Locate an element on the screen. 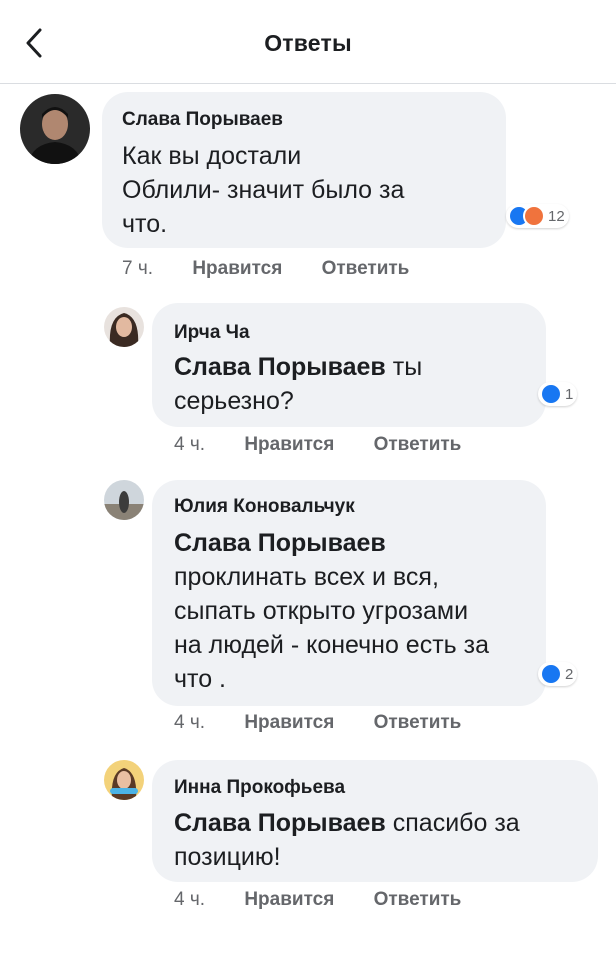  comment-text-line: Как вы достали is located at coordinates (212, 156).